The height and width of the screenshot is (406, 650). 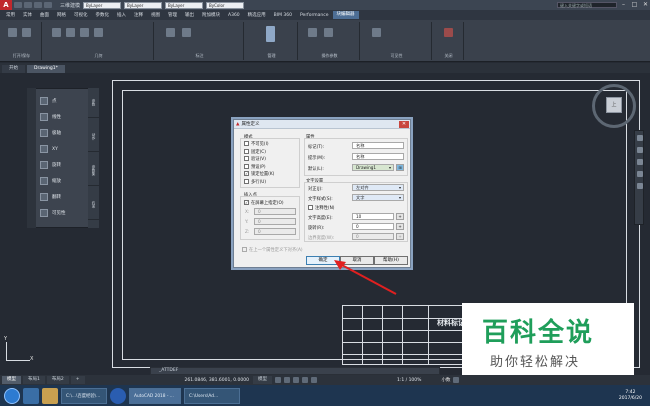 What do you see at coordinates (640, 186) in the screenshot?
I see `showmotion-icon` at bounding box center [640, 186].